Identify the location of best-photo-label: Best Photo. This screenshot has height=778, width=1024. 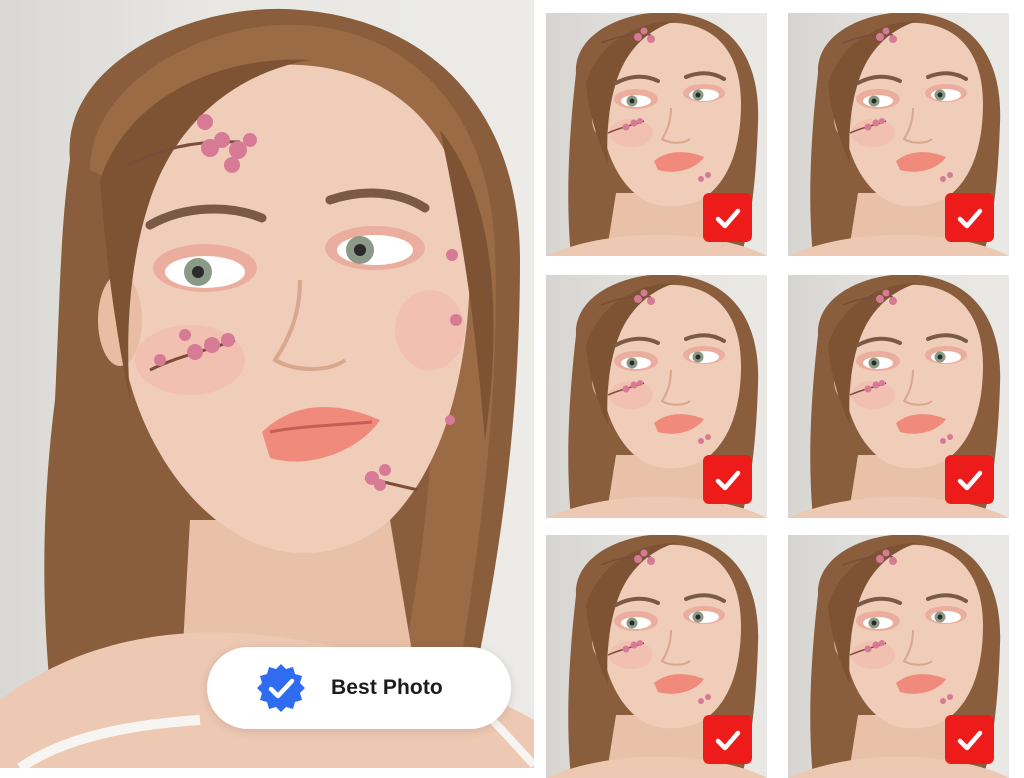
(387, 687).